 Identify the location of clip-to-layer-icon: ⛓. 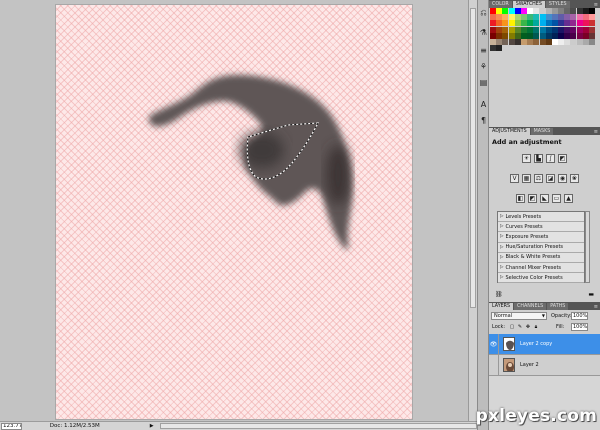
(499, 294).